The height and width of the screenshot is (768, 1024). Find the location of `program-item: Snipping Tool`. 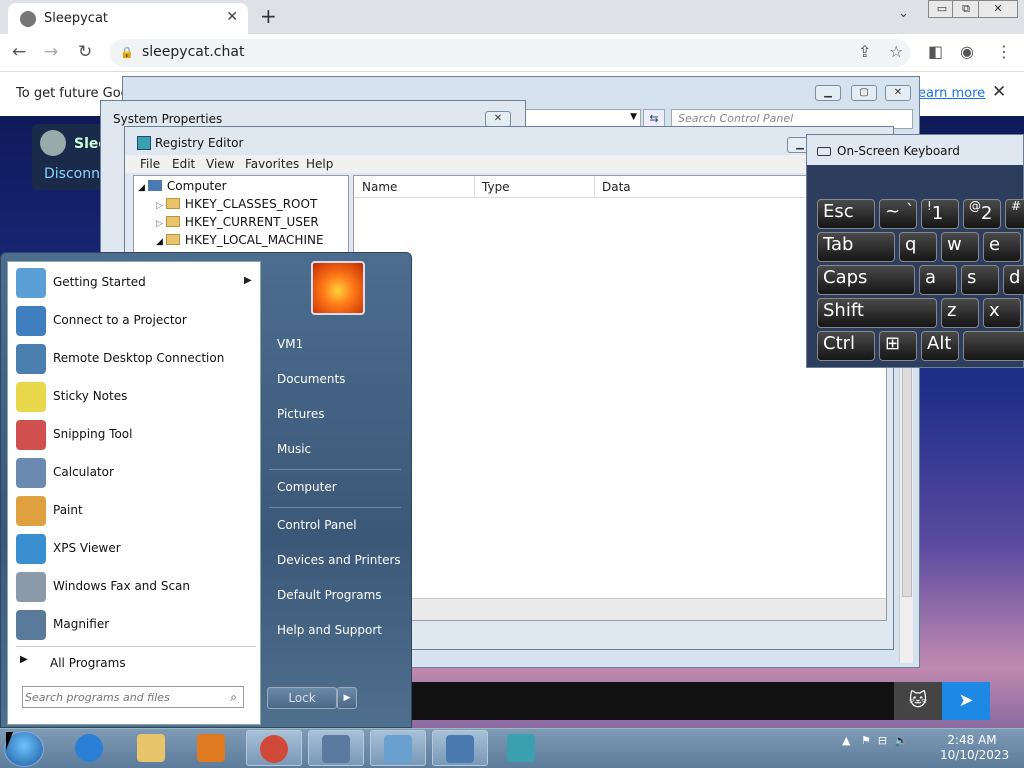

program-item: Snipping Tool is located at coordinates (134, 435).